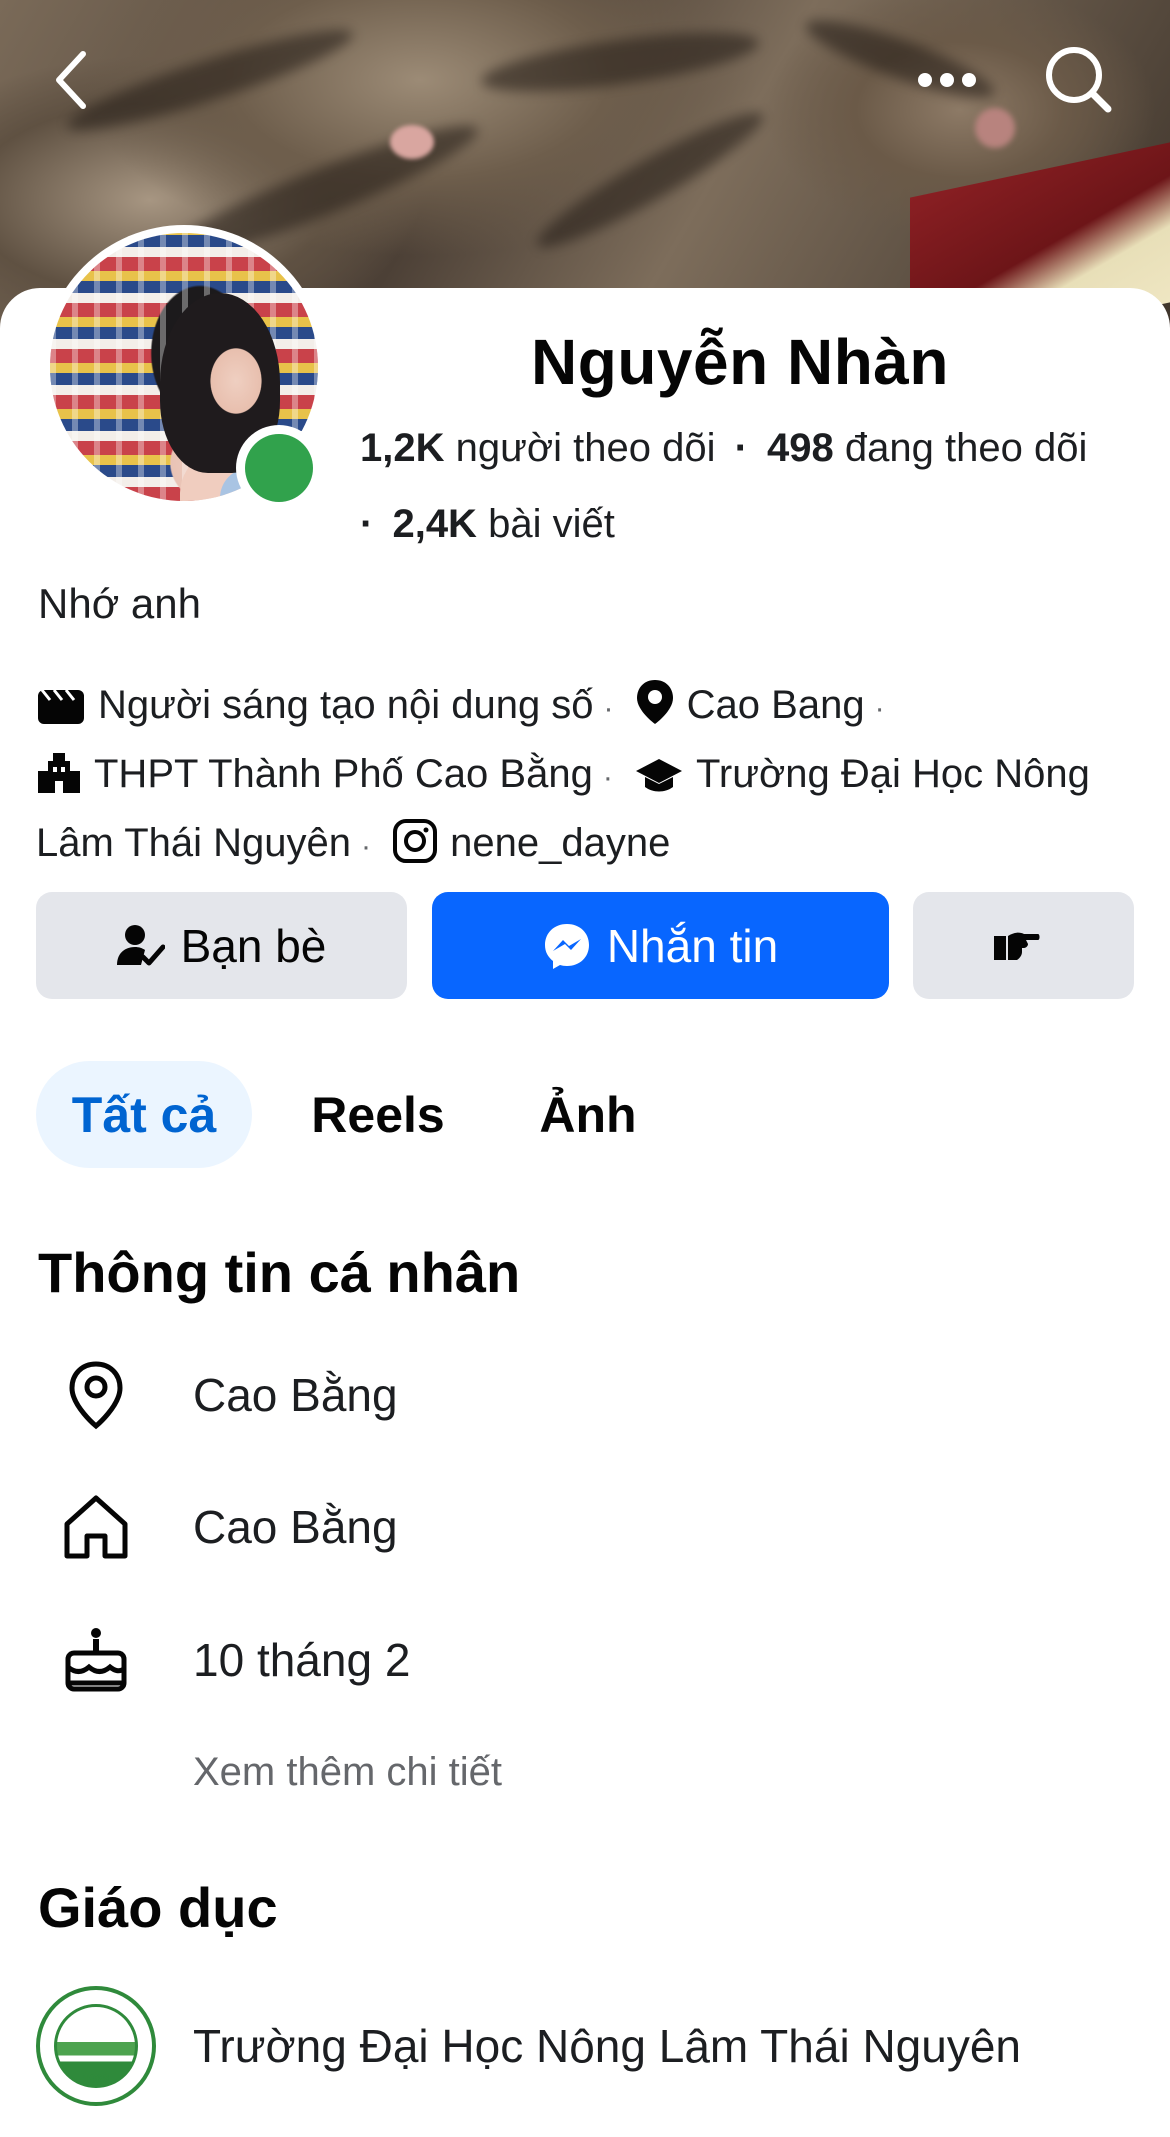 Image resolution: width=1170 pixels, height=2137 pixels. Describe the element at coordinates (61, 713) in the screenshot. I see `clapperboard-icon` at that location.